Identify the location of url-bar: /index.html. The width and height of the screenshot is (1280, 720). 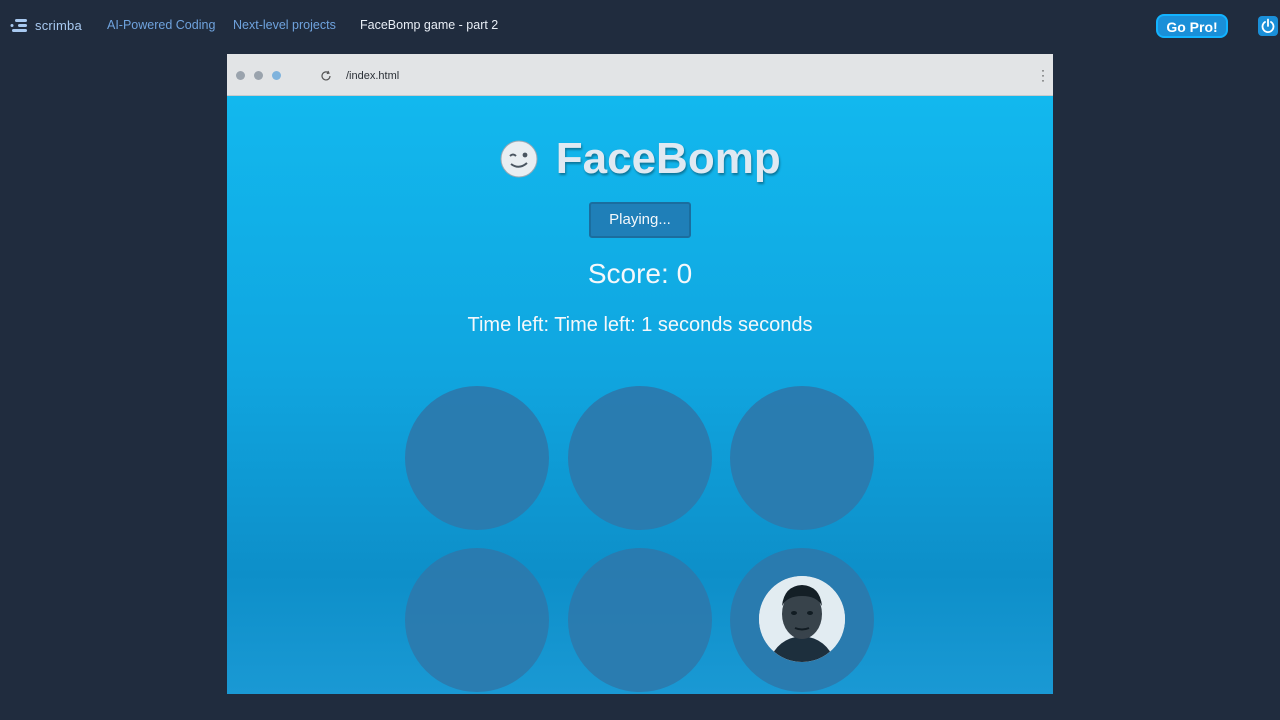
(372, 76).